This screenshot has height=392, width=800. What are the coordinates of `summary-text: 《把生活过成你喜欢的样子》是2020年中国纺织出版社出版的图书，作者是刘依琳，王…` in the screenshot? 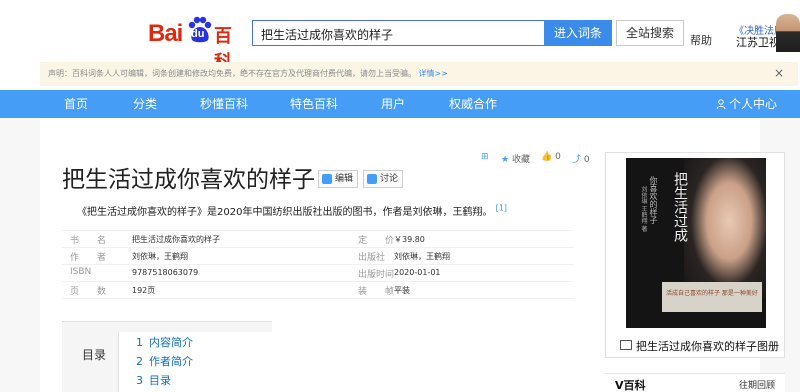 It's located at (285, 212).